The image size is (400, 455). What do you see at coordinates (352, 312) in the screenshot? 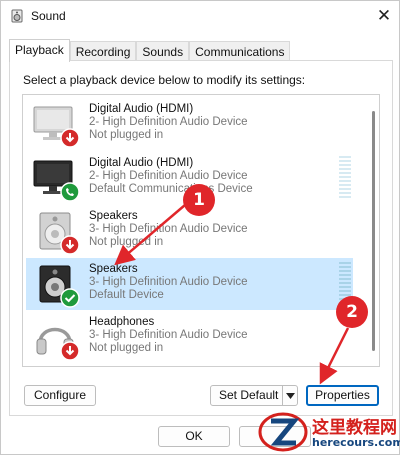
I see `annotation-marker-2: 2` at bounding box center [352, 312].